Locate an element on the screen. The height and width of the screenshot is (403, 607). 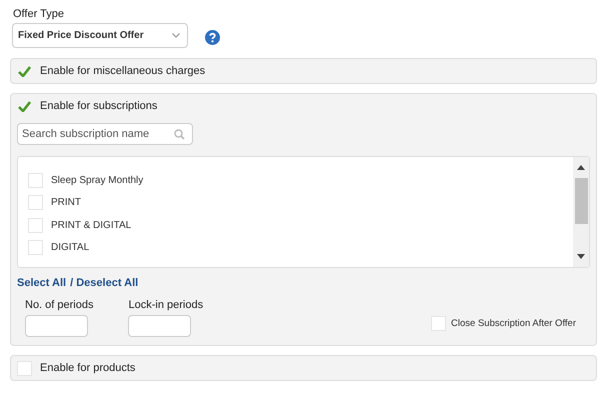
field-label: Offer Type is located at coordinates (38, 14).